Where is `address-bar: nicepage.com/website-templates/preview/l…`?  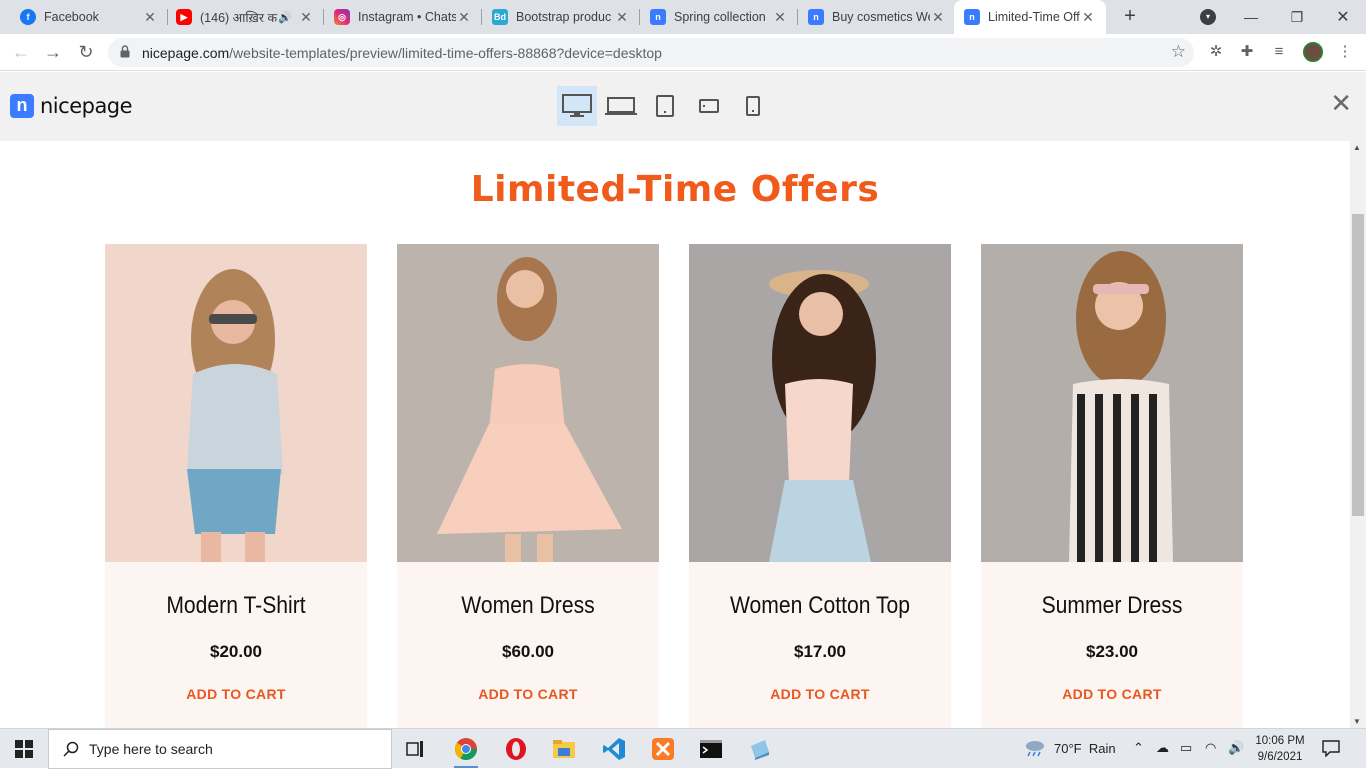 address-bar: nicepage.com/website-templates/preview/l… is located at coordinates (651, 52).